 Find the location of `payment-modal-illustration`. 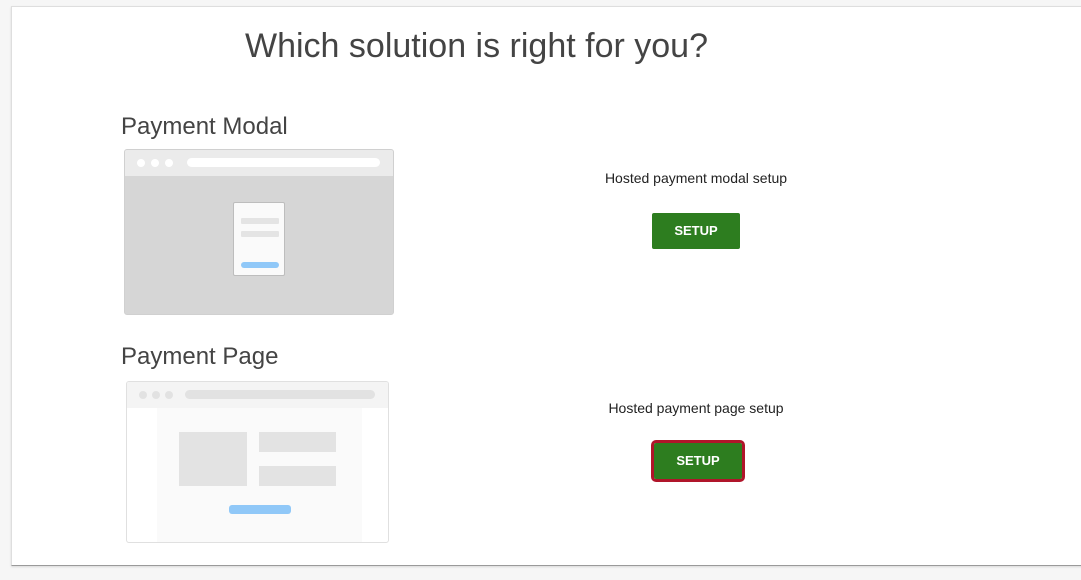

payment-modal-illustration is located at coordinates (259, 232).